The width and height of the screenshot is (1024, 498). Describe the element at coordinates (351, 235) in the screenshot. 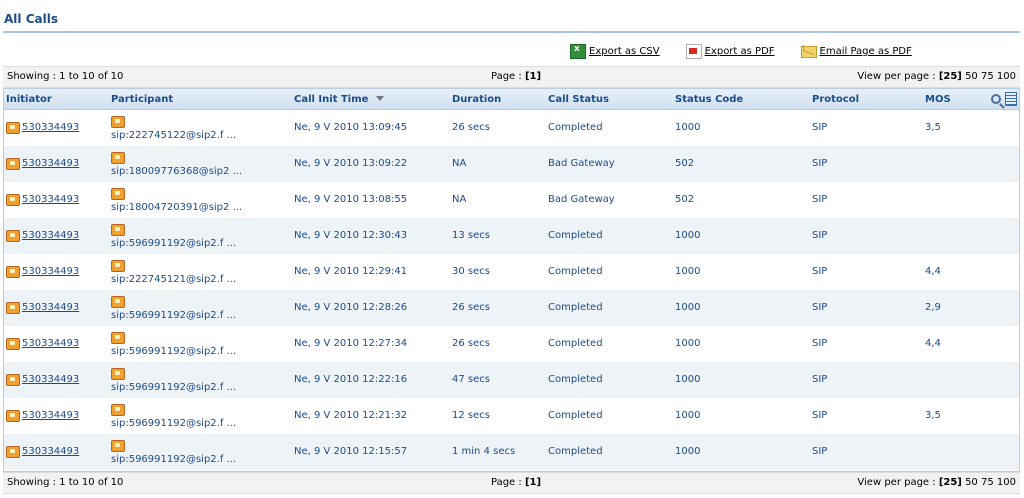

I see `call-init-time-cell: Ne, 9 V 2010 12:30:43` at that location.